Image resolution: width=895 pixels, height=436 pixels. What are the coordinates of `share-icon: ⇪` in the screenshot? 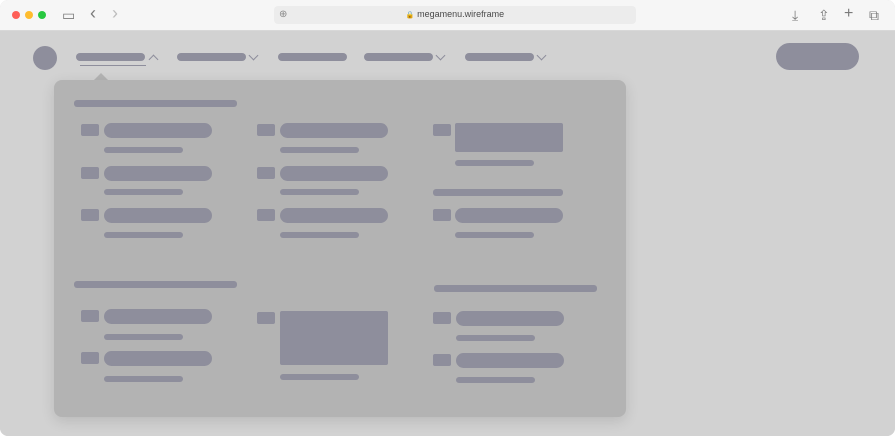 It's located at (824, 15).